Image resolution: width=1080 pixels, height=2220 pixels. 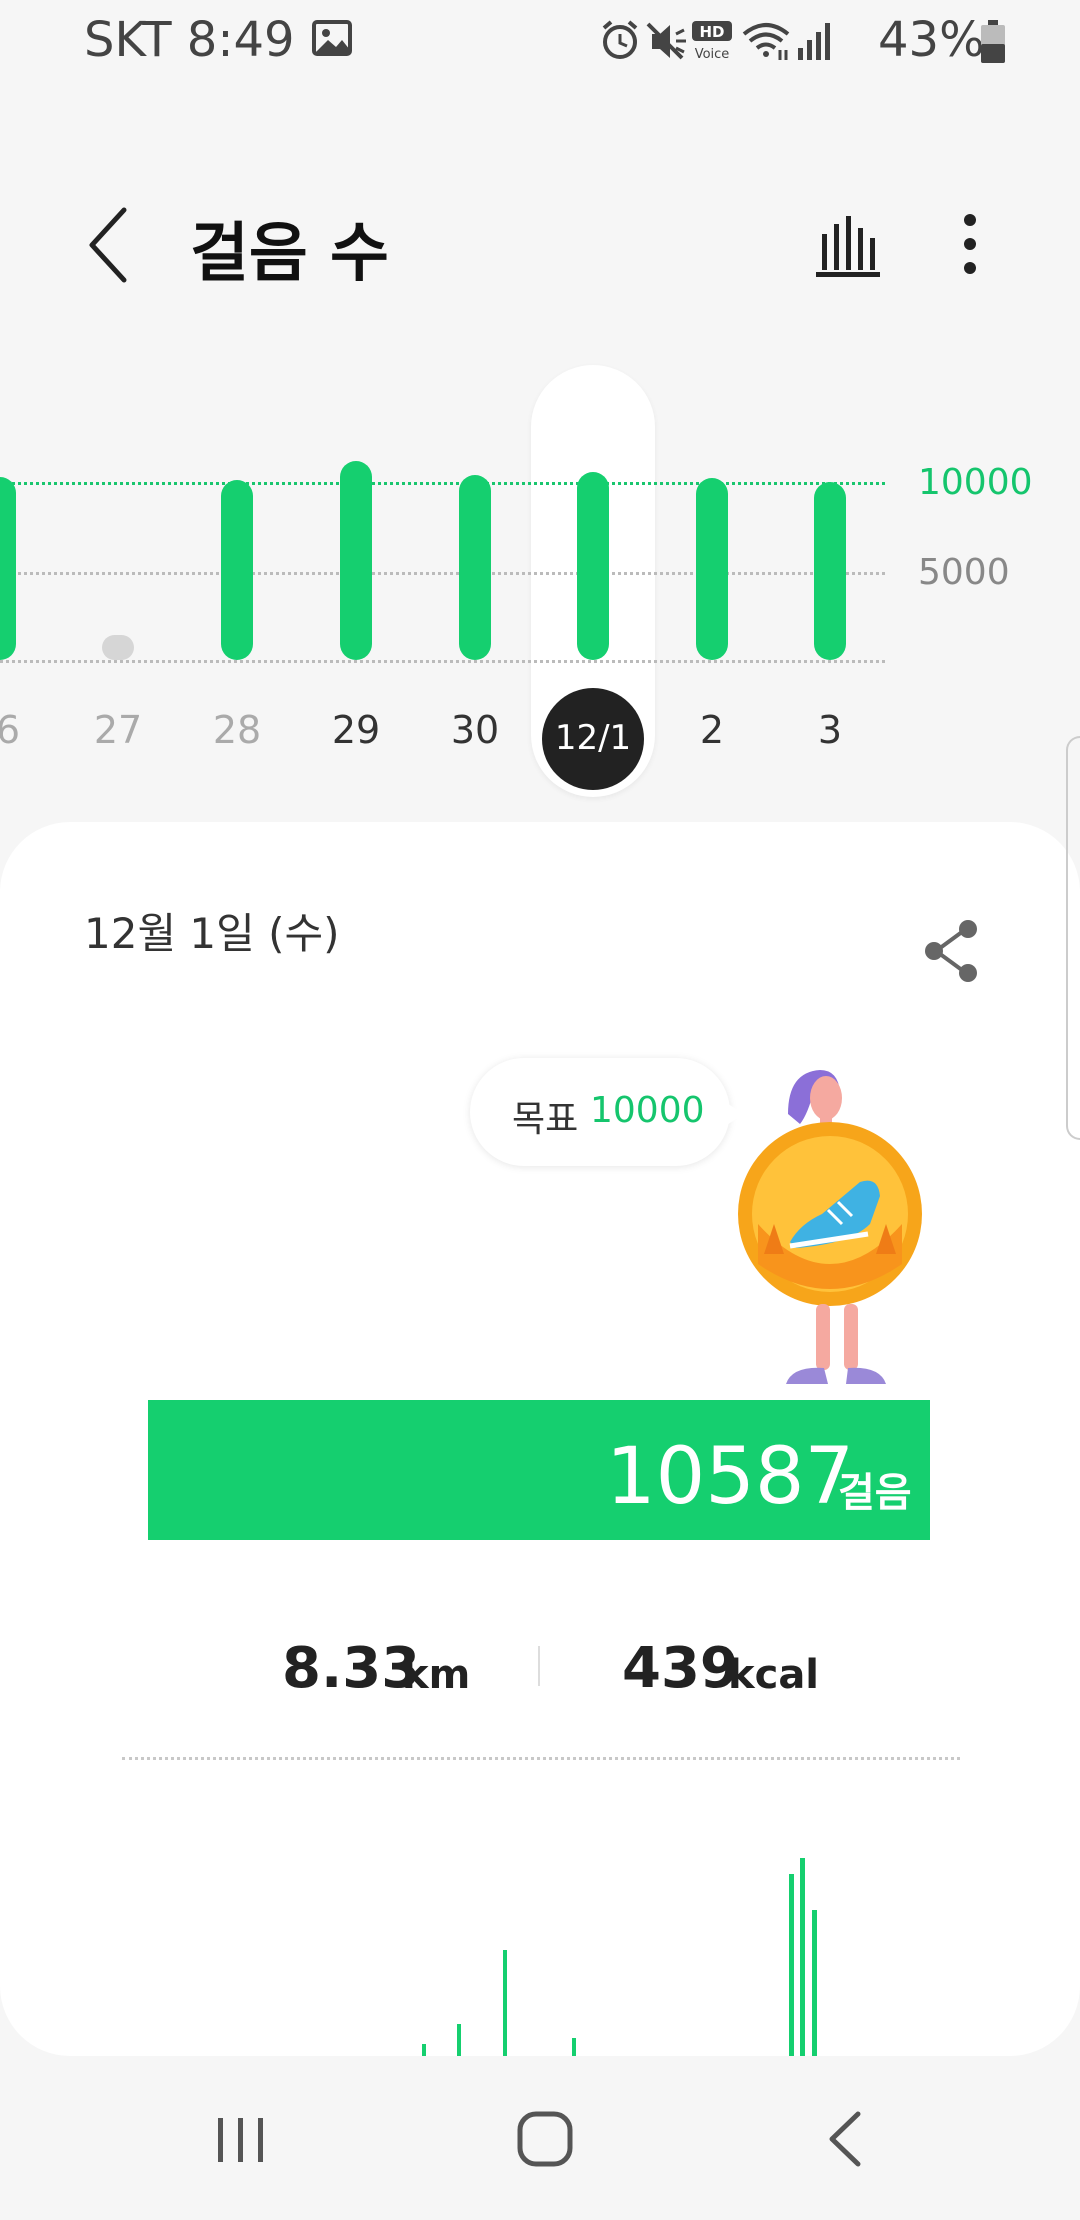 What do you see at coordinates (711, 32) in the screenshot?
I see `hd-label: HD` at bounding box center [711, 32].